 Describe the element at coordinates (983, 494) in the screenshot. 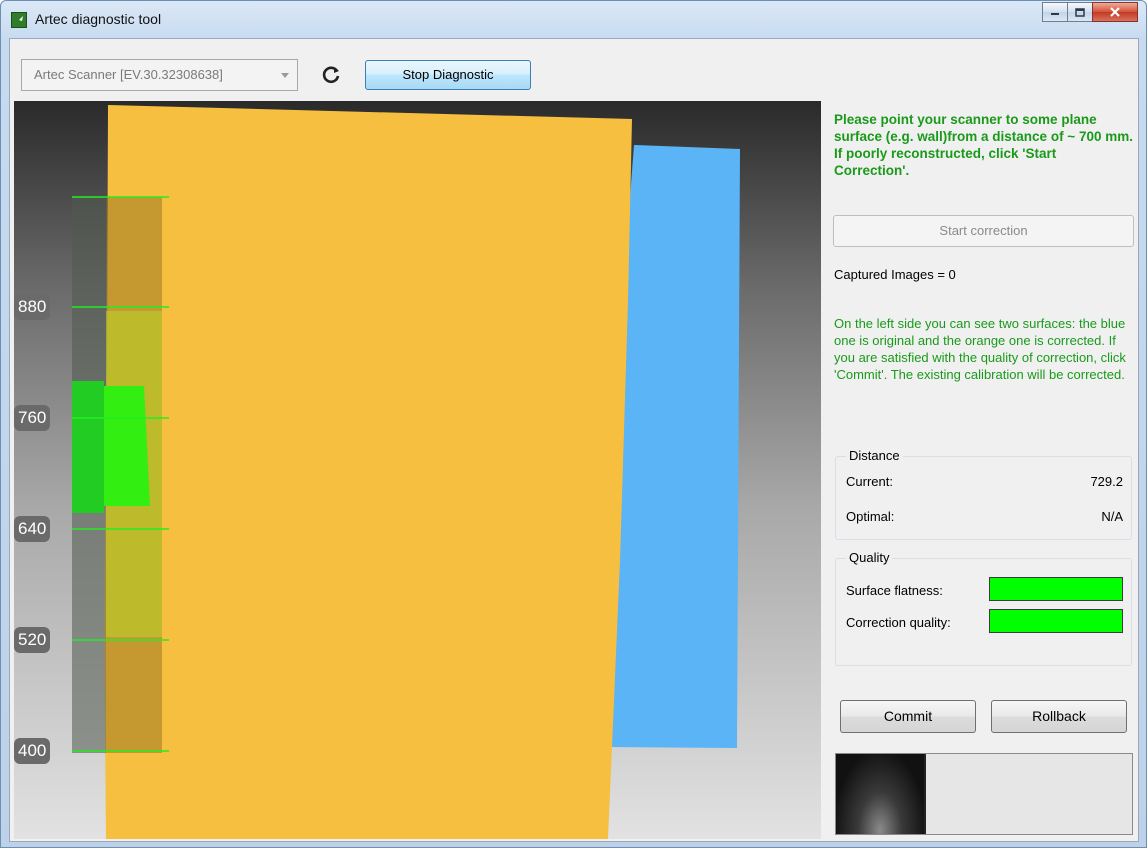

I see `distance-group: Distance Current: 729.2 Optimal: N/A` at that location.